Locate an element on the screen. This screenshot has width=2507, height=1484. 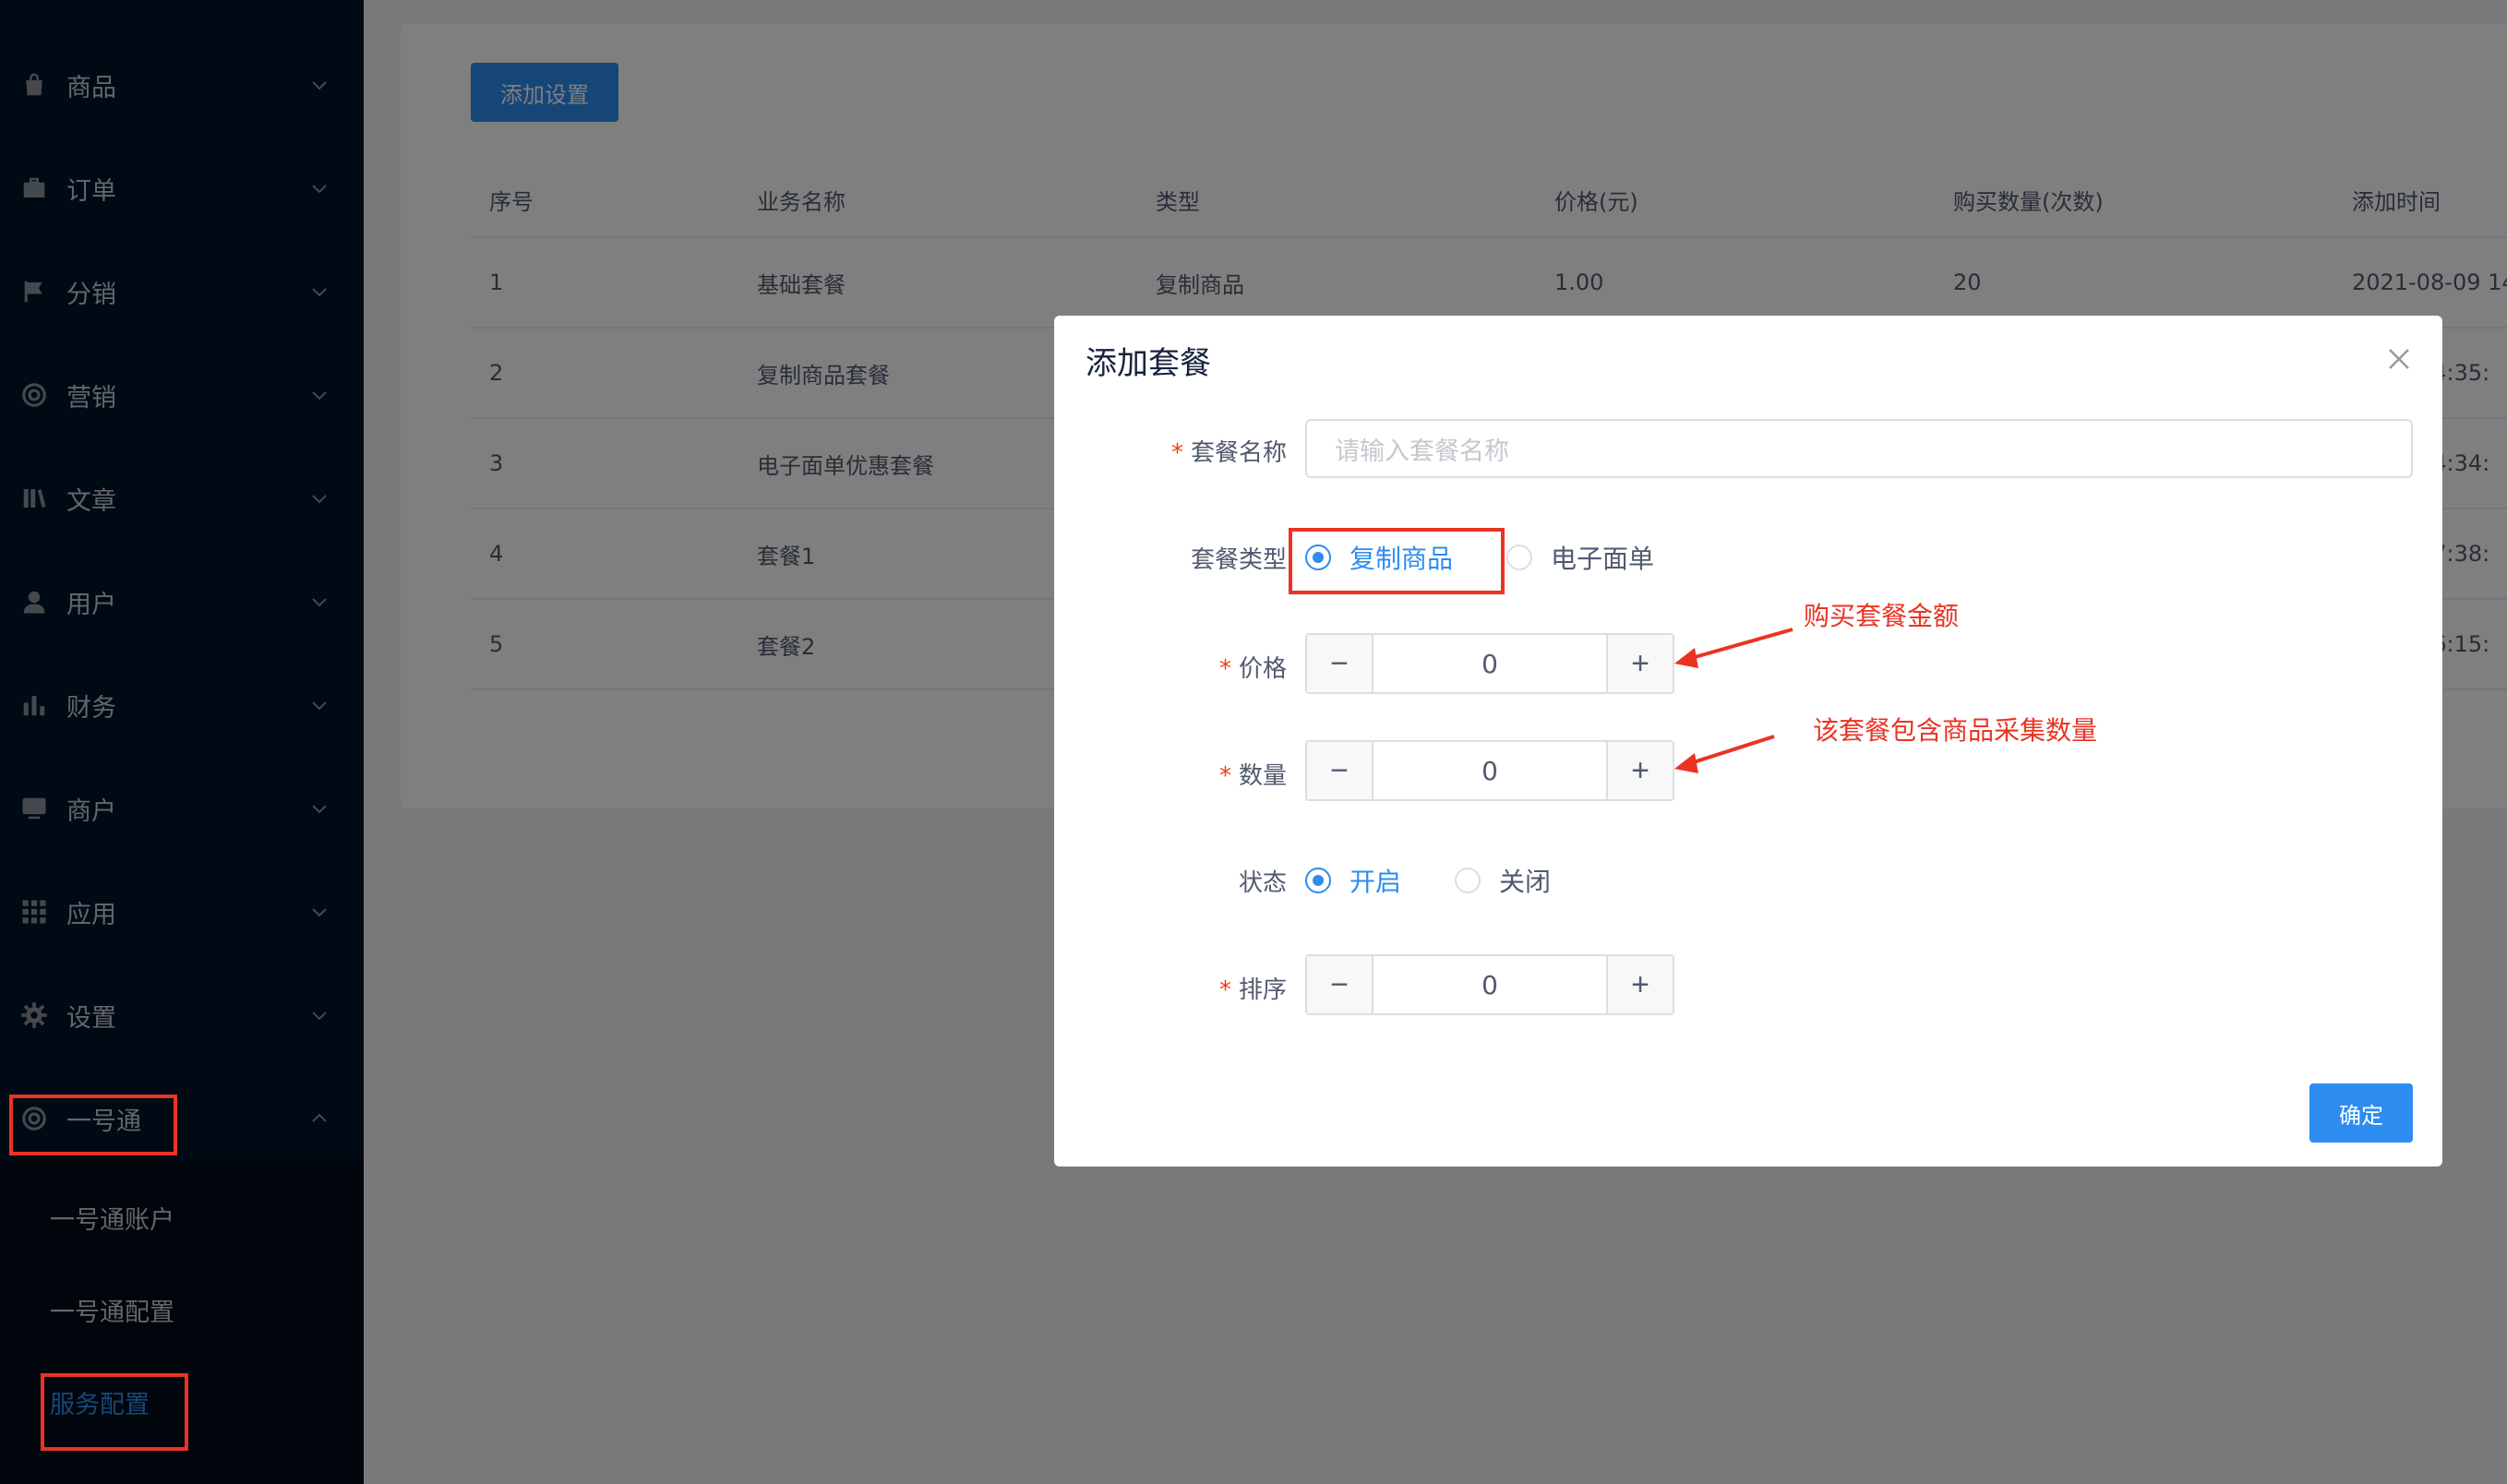
arrow-quantity is located at coordinates (1725, 754).